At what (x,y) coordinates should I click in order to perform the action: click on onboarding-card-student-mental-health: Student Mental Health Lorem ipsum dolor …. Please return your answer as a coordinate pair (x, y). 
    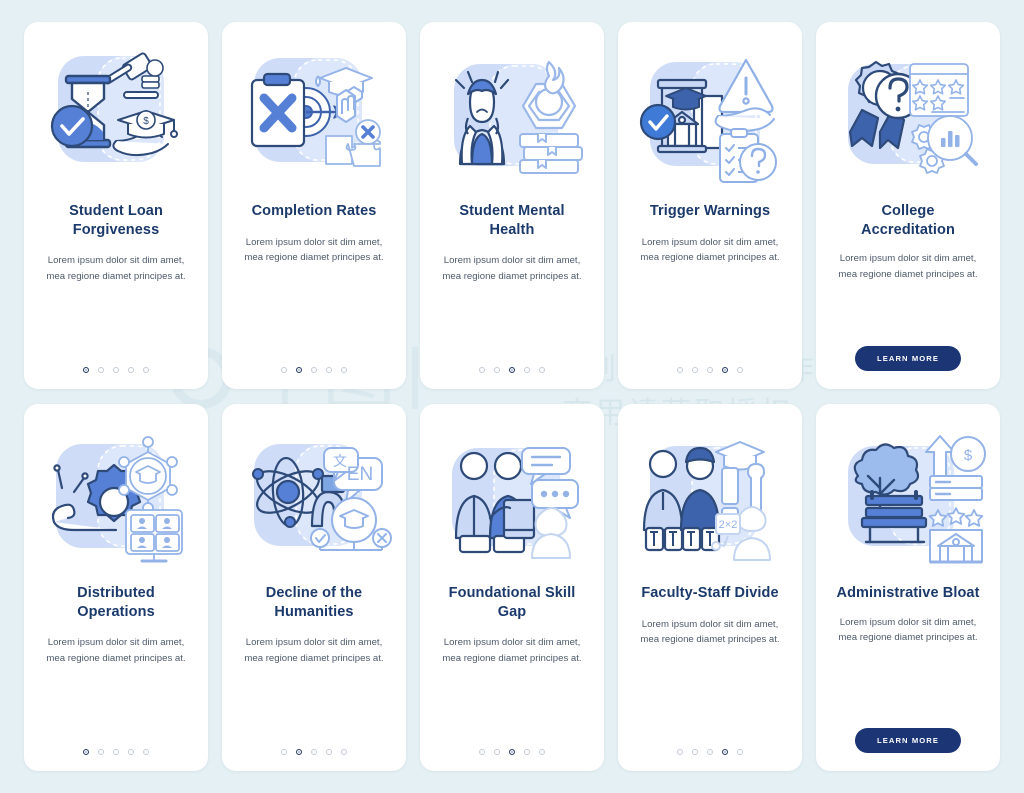
    Looking at the image, I should click on (512, 205).